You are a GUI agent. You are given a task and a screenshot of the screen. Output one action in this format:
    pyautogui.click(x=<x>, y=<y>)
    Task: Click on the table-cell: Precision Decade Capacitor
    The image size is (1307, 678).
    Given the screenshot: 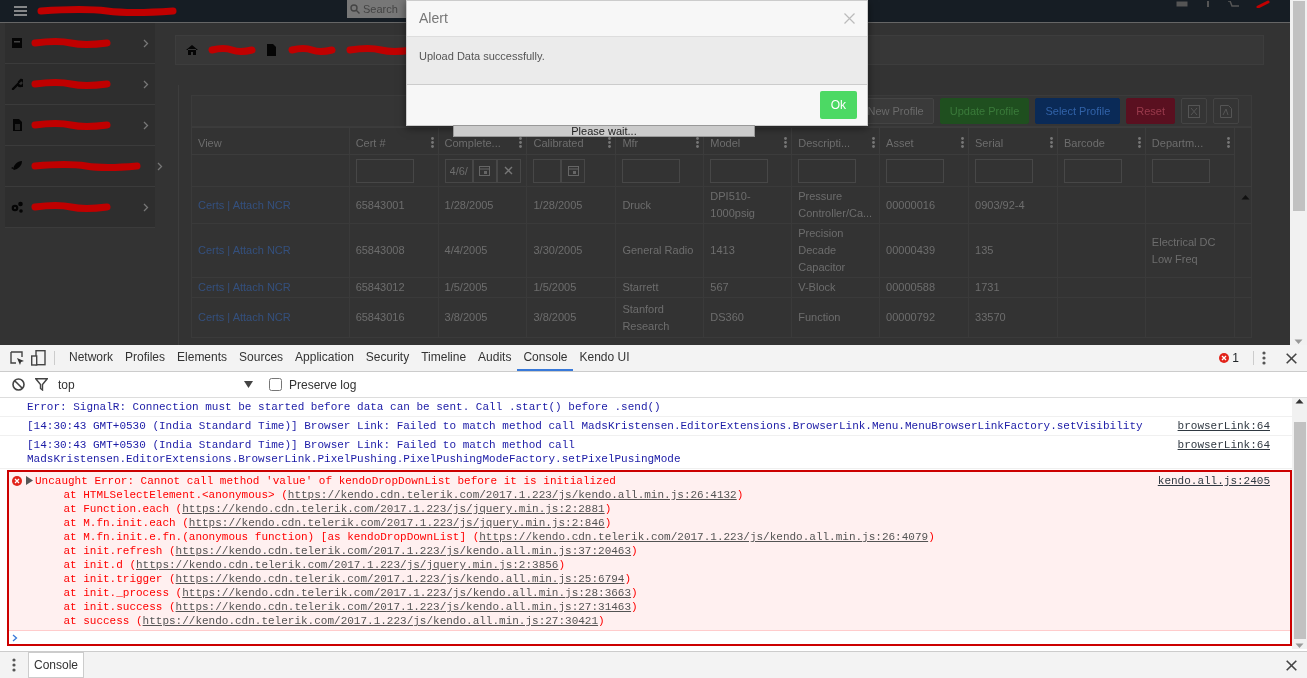 What is the action you would take?
    pyautogui.click(x=822, y=250)
    